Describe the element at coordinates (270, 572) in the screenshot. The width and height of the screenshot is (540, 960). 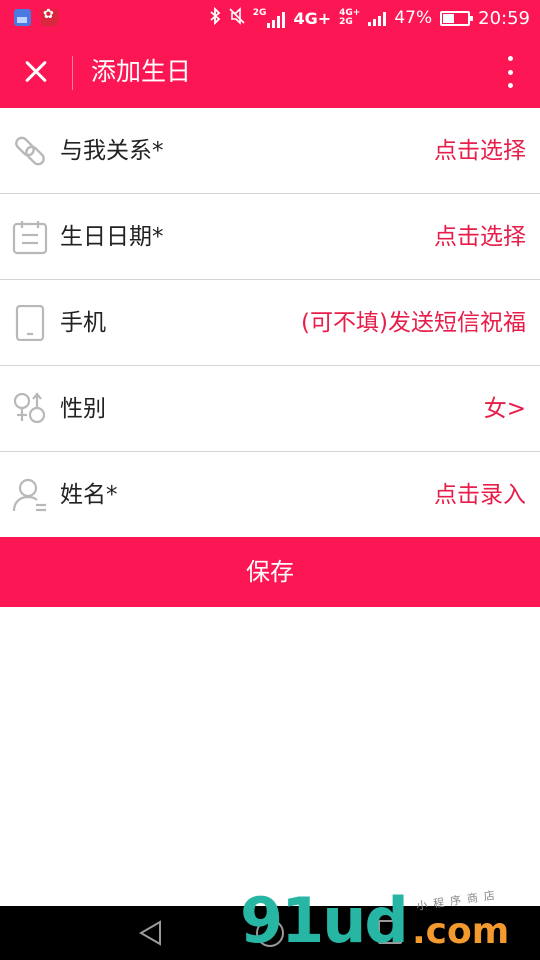
I see `save-button: 保存` at that location.